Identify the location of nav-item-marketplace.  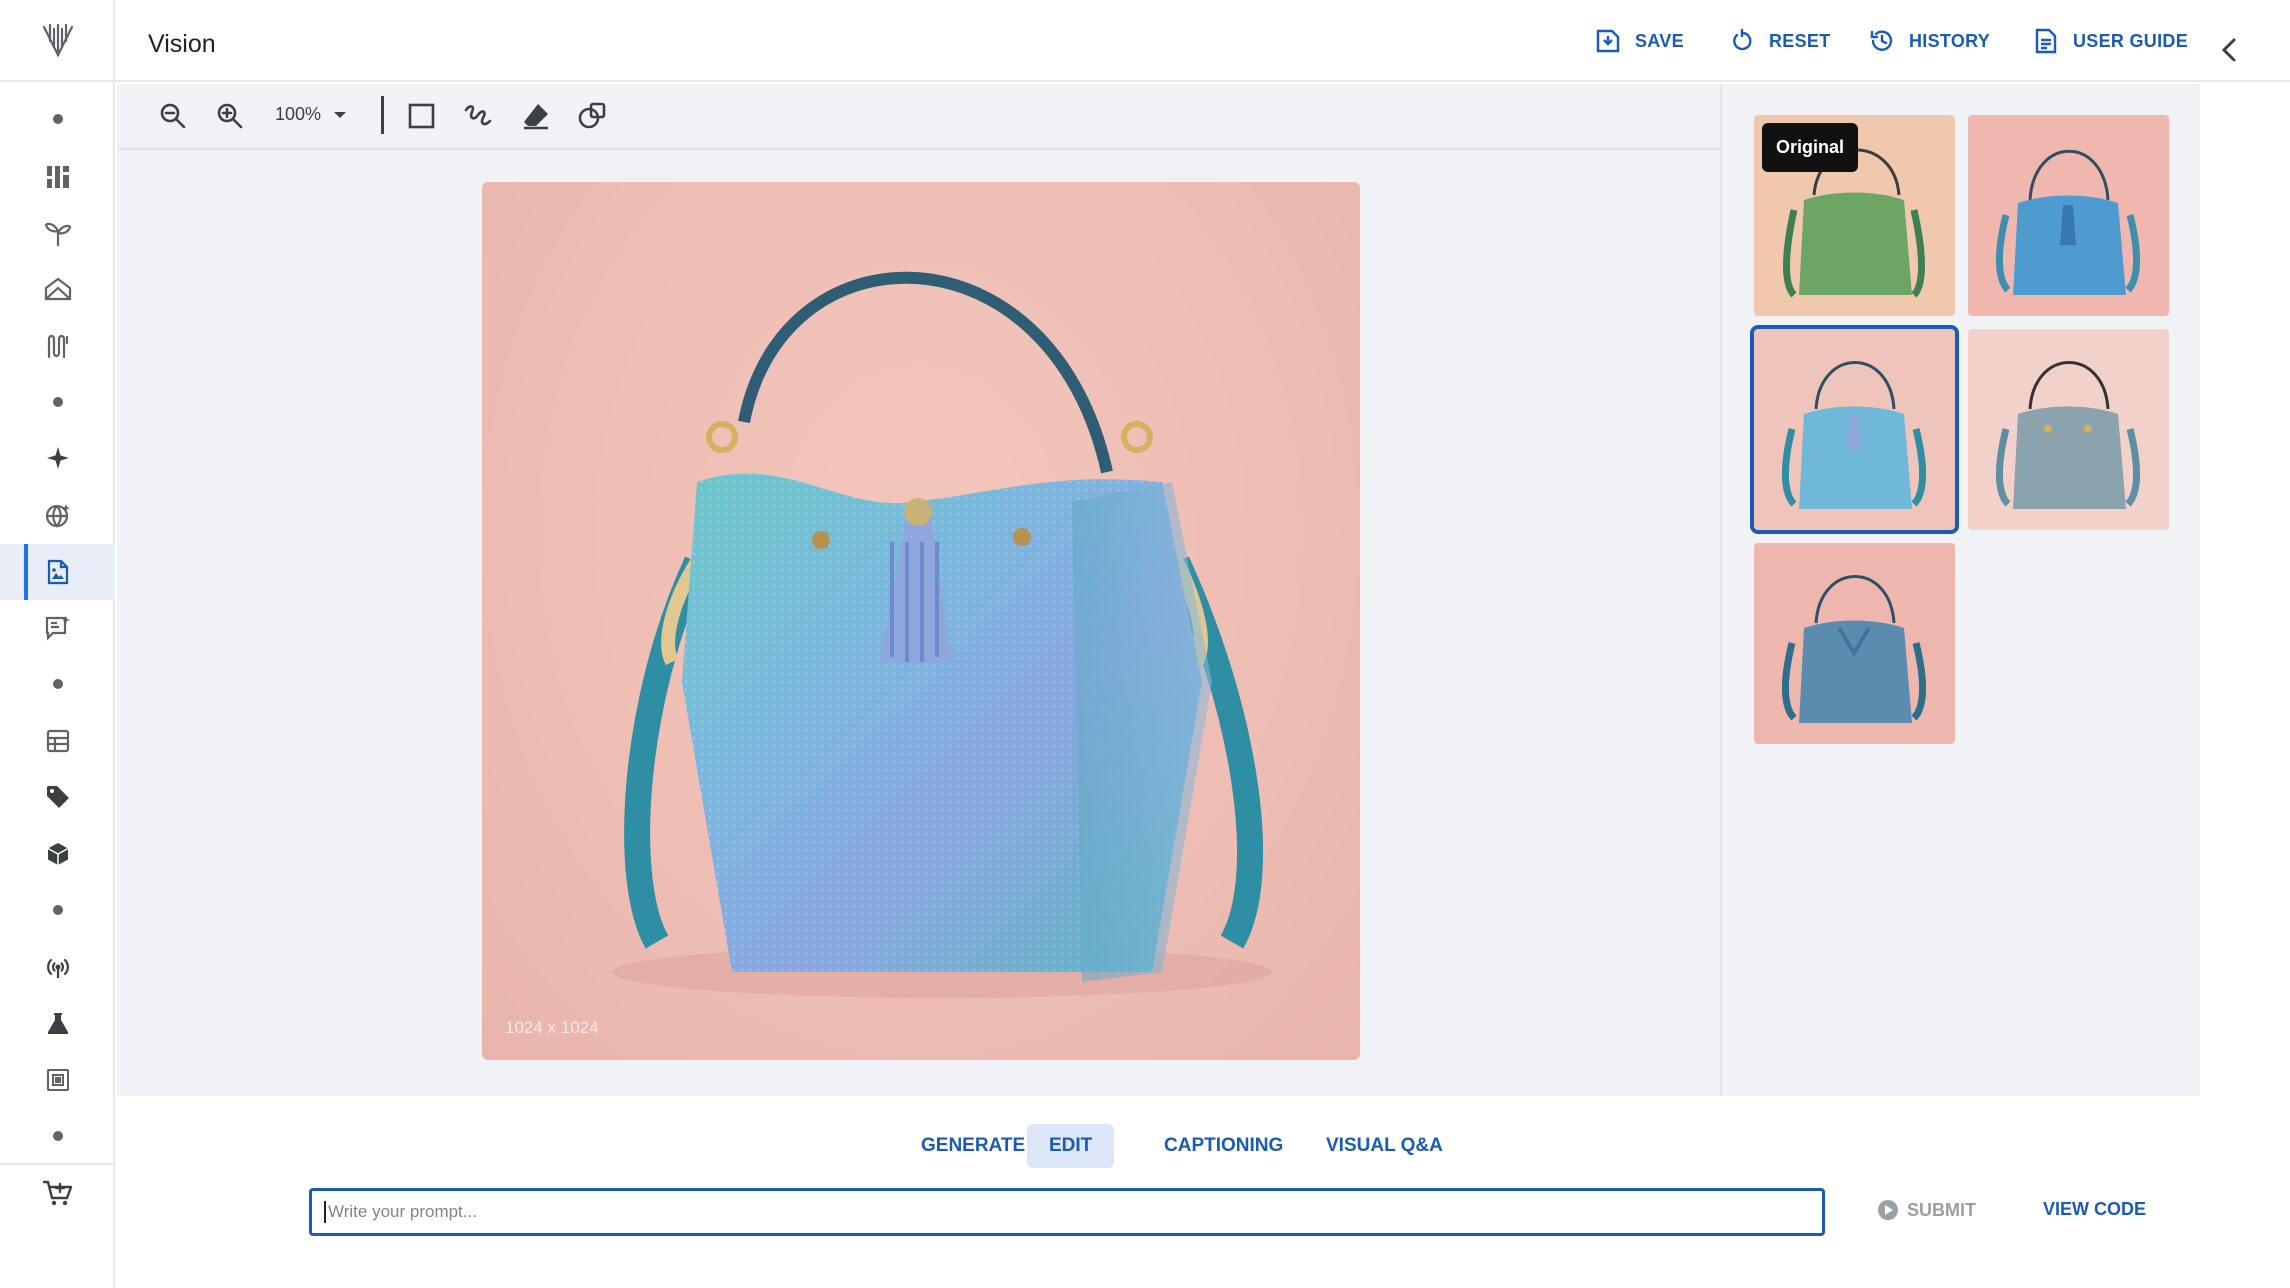
(57, 1193).